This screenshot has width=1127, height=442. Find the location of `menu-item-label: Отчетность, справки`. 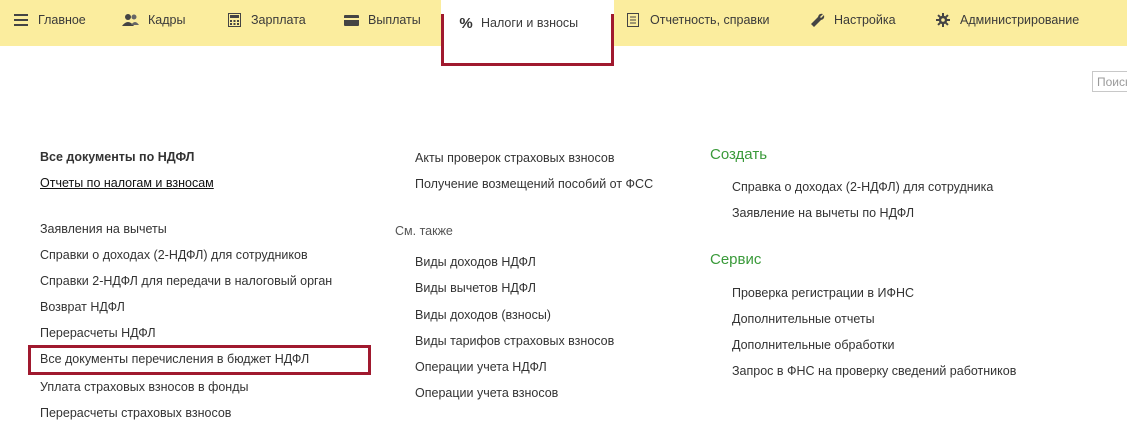

menu-item-label: Отчетность, справки is located at coordinates (710, 20).